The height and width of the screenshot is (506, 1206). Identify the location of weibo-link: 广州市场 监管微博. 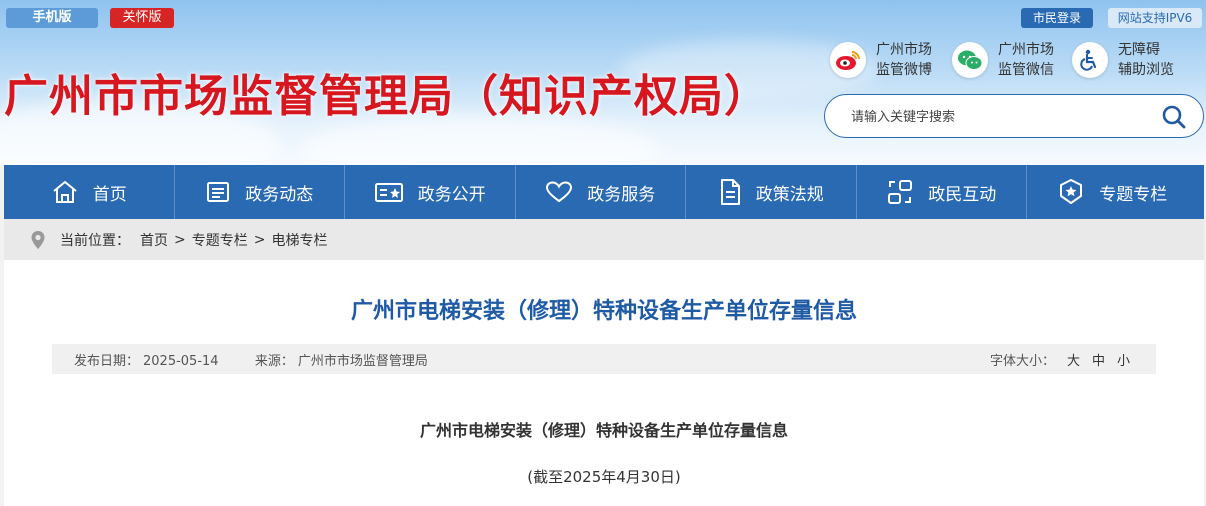
(881, 60).